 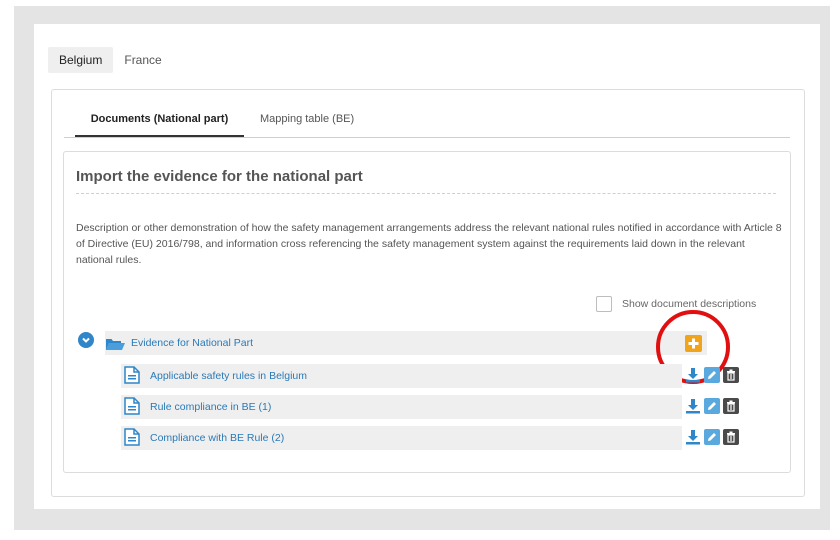 What do you see at coordinates (307, 119) in the screenshot?
I see `tab-mapping-table: Mapping table (BE)` at bounding box center [307, 119].